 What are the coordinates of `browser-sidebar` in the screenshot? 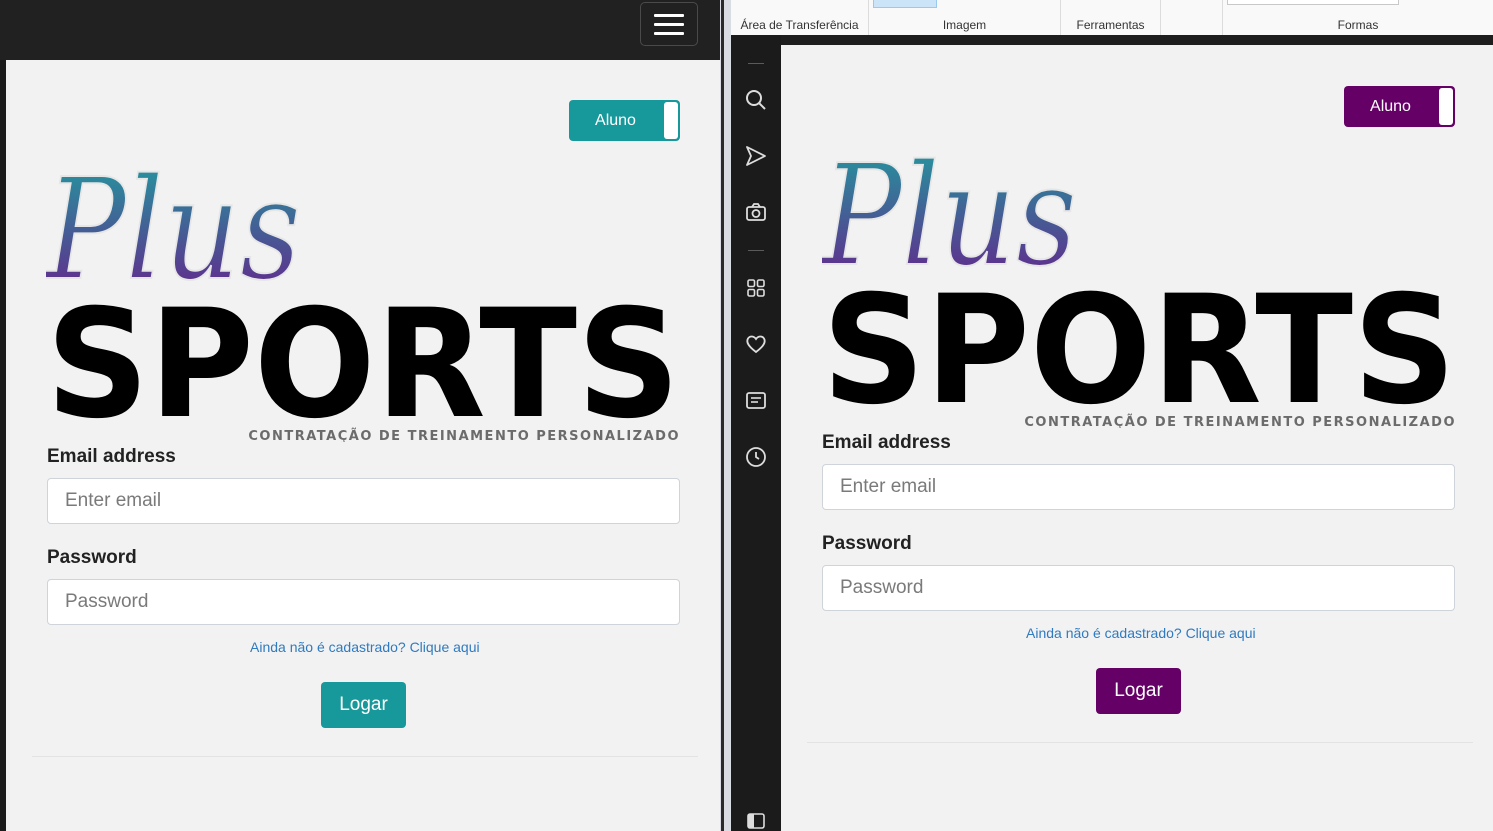 It's located at (756, 433).